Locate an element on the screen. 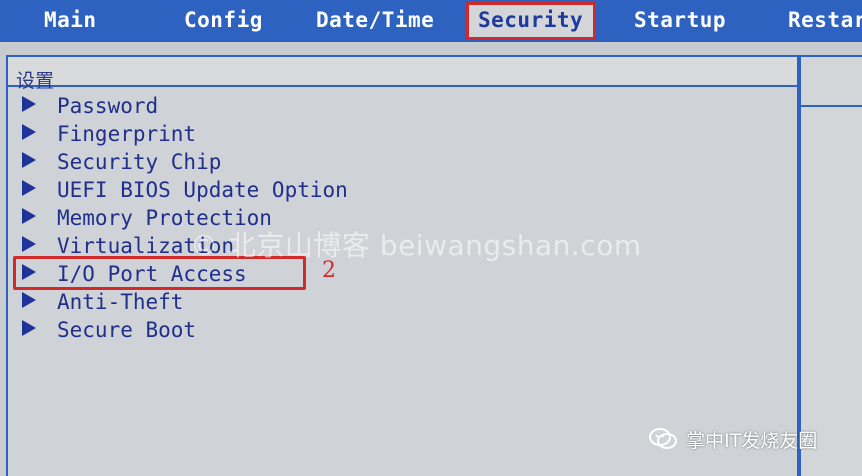  wechat-icon is located at coordinates (663, 438).